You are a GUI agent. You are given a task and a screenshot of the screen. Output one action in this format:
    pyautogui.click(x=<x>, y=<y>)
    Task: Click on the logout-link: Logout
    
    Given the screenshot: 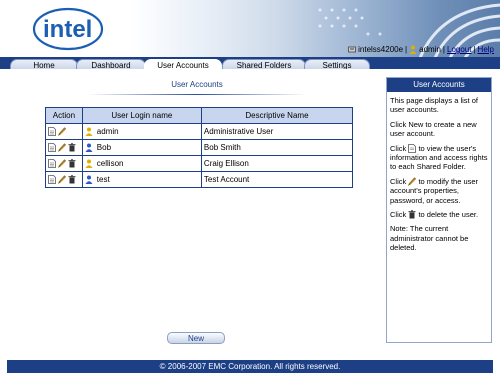 What is the action you would take?
    pyautogui.click(x=459, y=49)
    